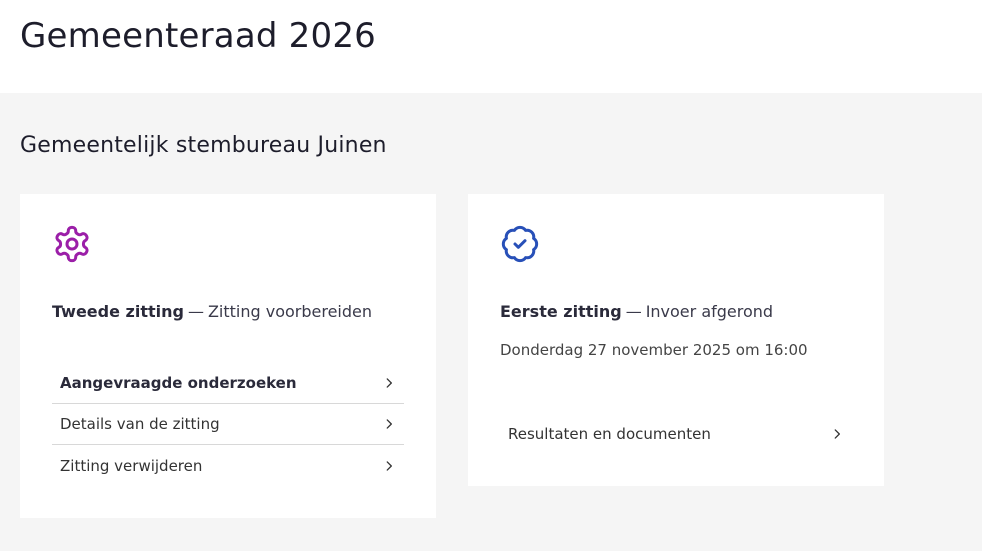 The width and height of the screenshot is (982, 551). I want to click on session-name: Eerste zitting, so click(561, 311).